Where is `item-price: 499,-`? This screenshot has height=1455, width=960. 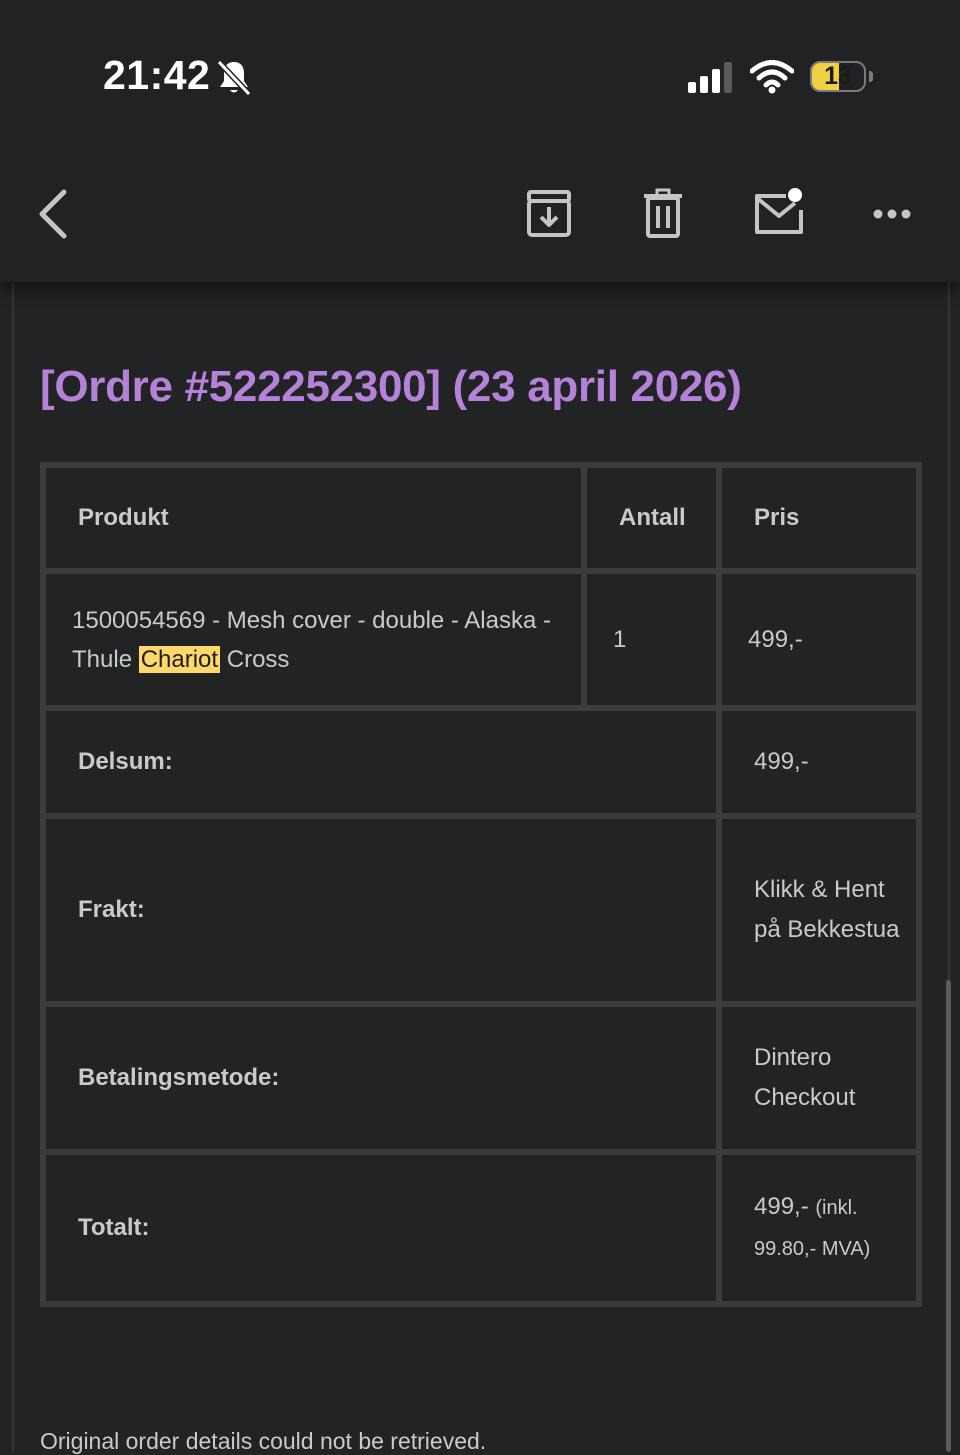
item-price: 499,- is located at coordinates (819, 639).